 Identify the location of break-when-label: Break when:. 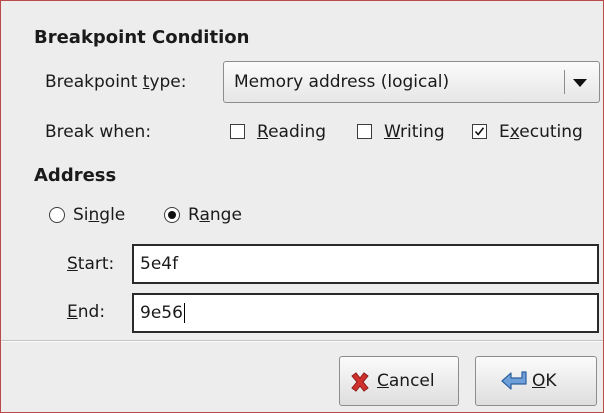
(98, 132).